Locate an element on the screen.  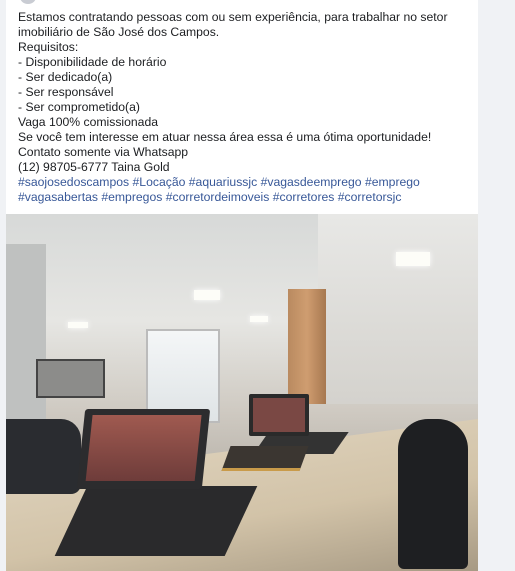
hashtag-link: #aquariussjc is located at coordinates (223, 182).